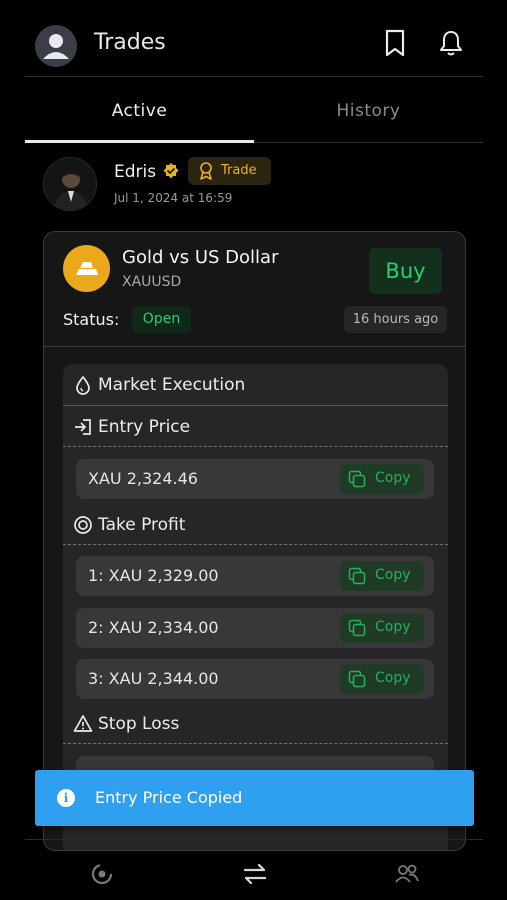  I want to click on take-profit-value: 1: XAU 2,329.00, so click(153, 575).